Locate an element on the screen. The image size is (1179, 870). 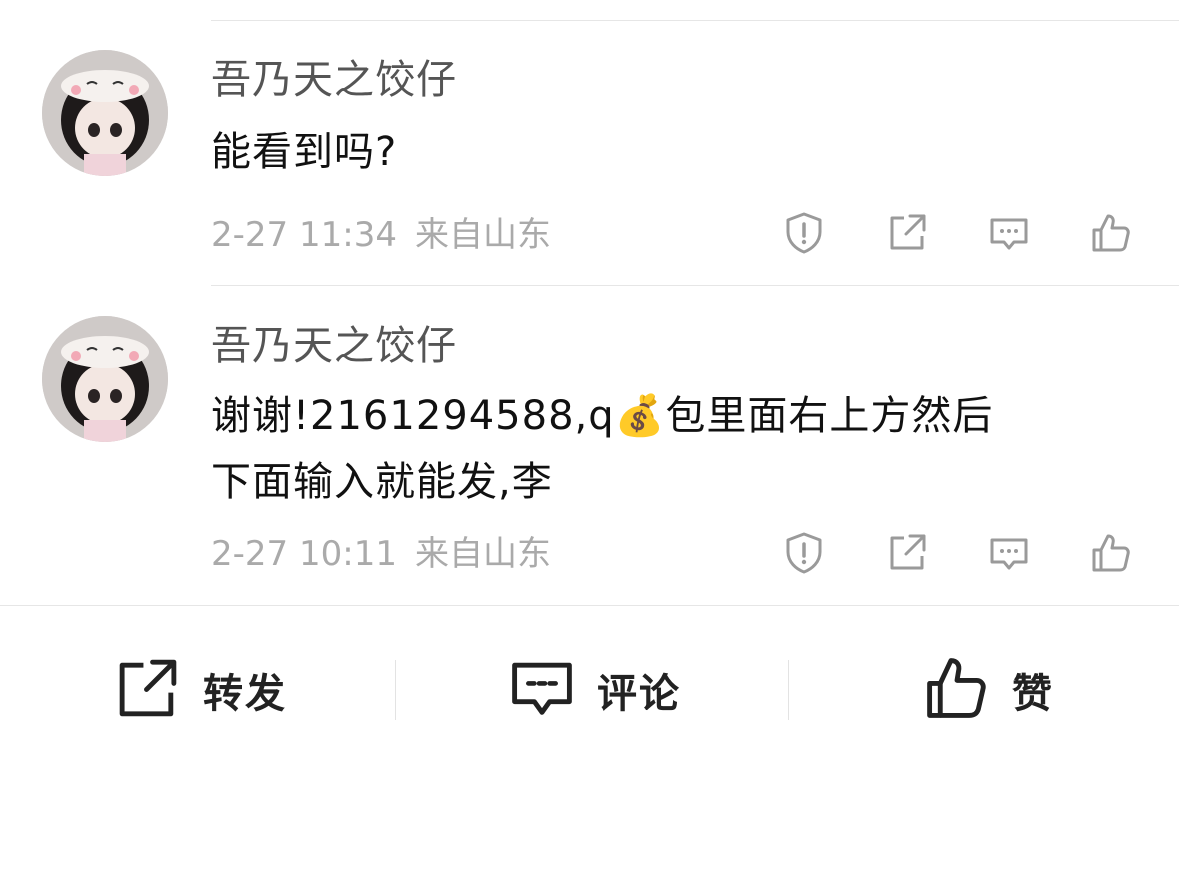
like-label: 赞 is located at coordinates (1033, 694).